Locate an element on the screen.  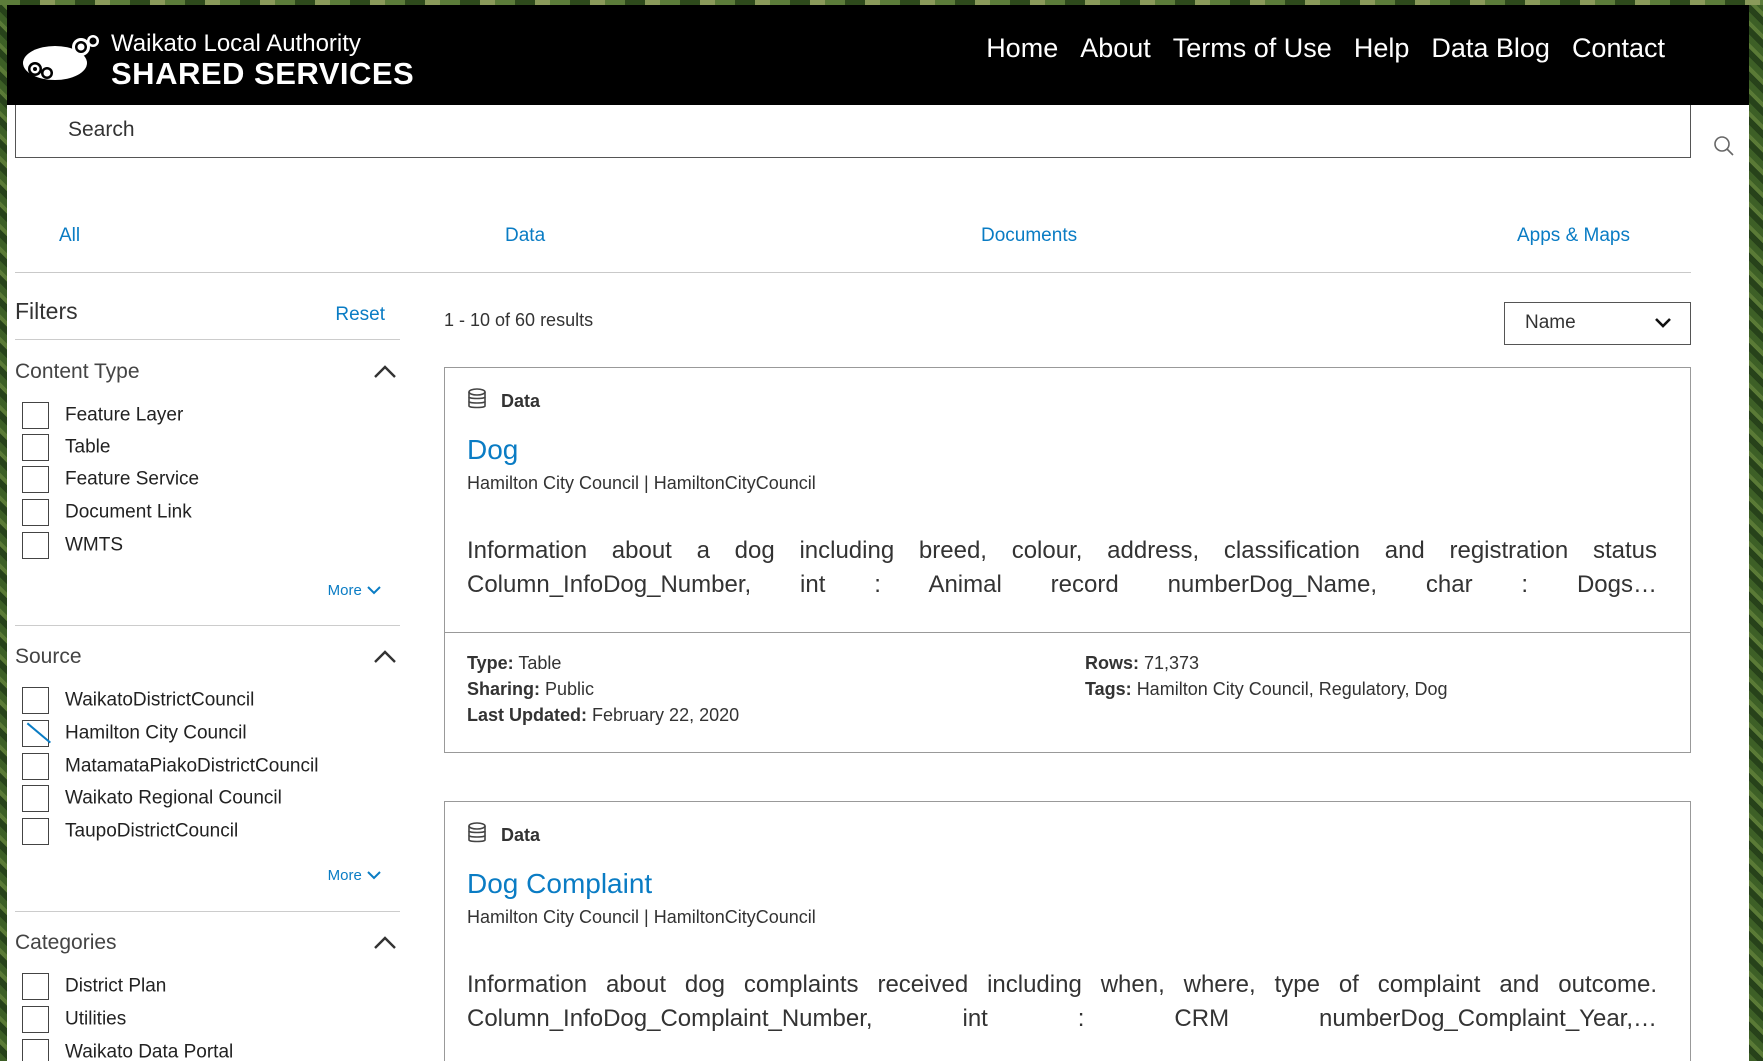
search-input: Search is located at coordinates (853, 131).